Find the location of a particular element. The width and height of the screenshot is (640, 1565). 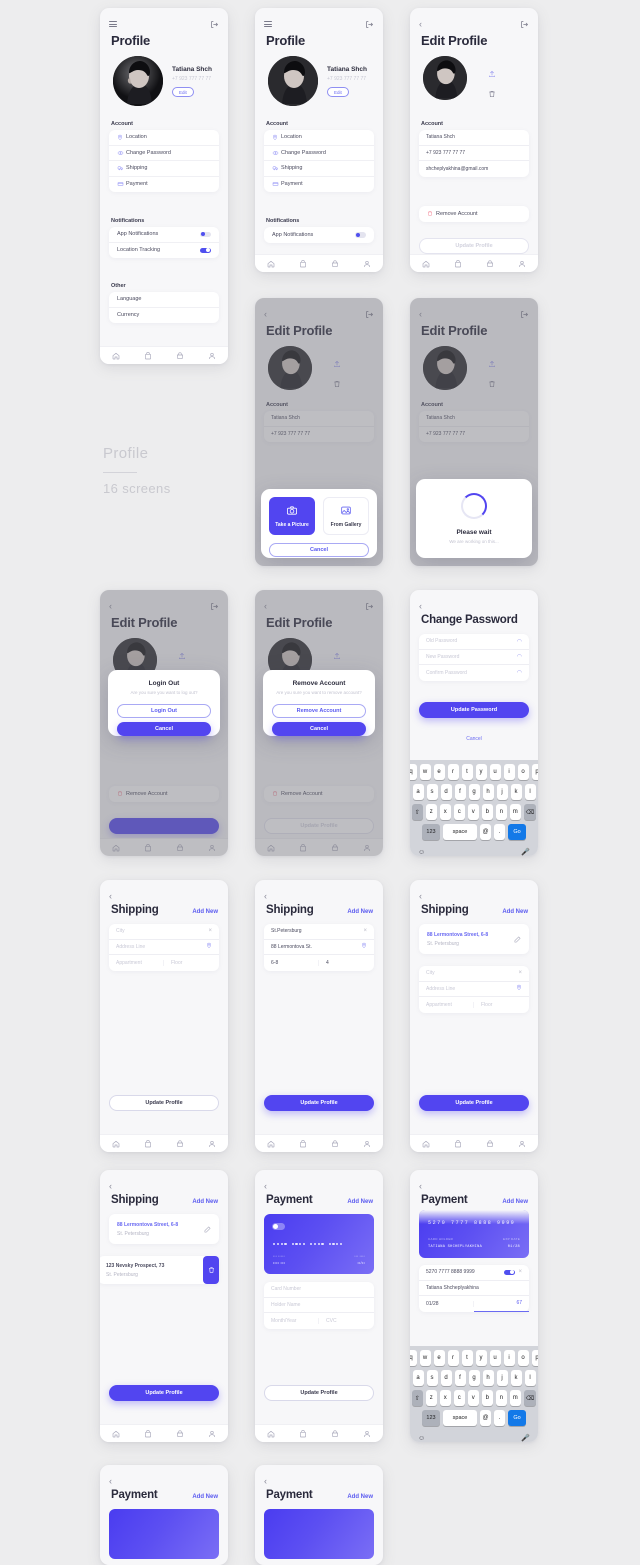

address-item-2: 123 Nevsky Prospect, 73 St. Petersburg is located at coordinates (159, 1270).